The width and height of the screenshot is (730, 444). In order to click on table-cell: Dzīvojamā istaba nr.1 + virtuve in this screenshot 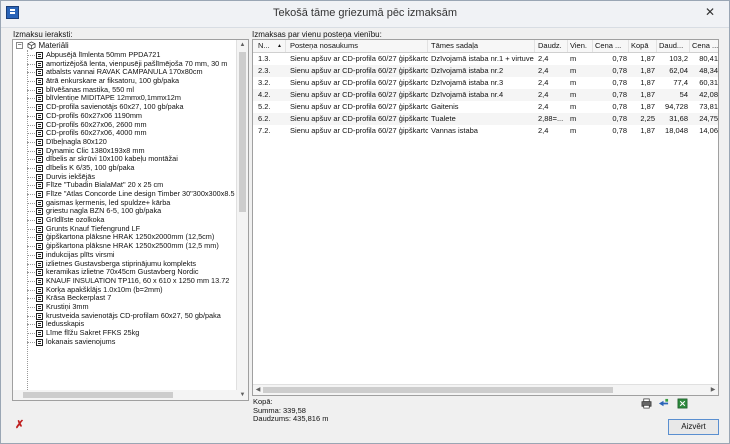, I will do `click(482, 58)`.